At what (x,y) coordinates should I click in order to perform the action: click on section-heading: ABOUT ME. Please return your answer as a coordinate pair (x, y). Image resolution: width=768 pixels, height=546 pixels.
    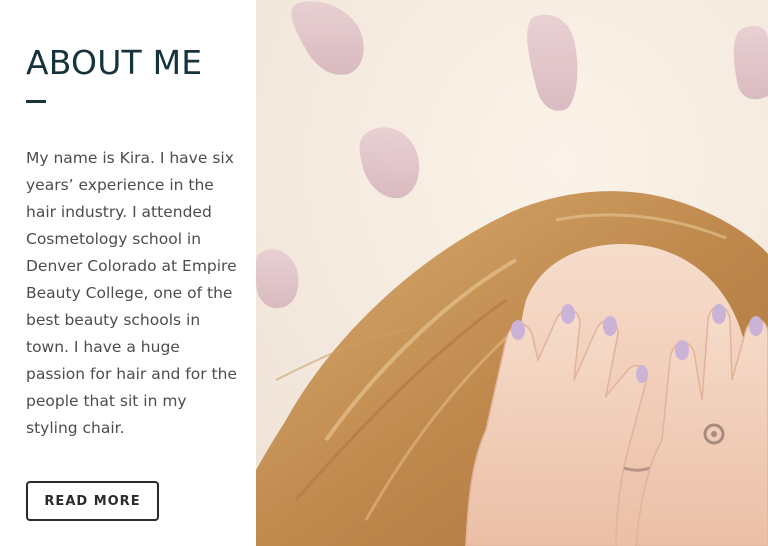
    Looking at the image, I should click on (114, 62).